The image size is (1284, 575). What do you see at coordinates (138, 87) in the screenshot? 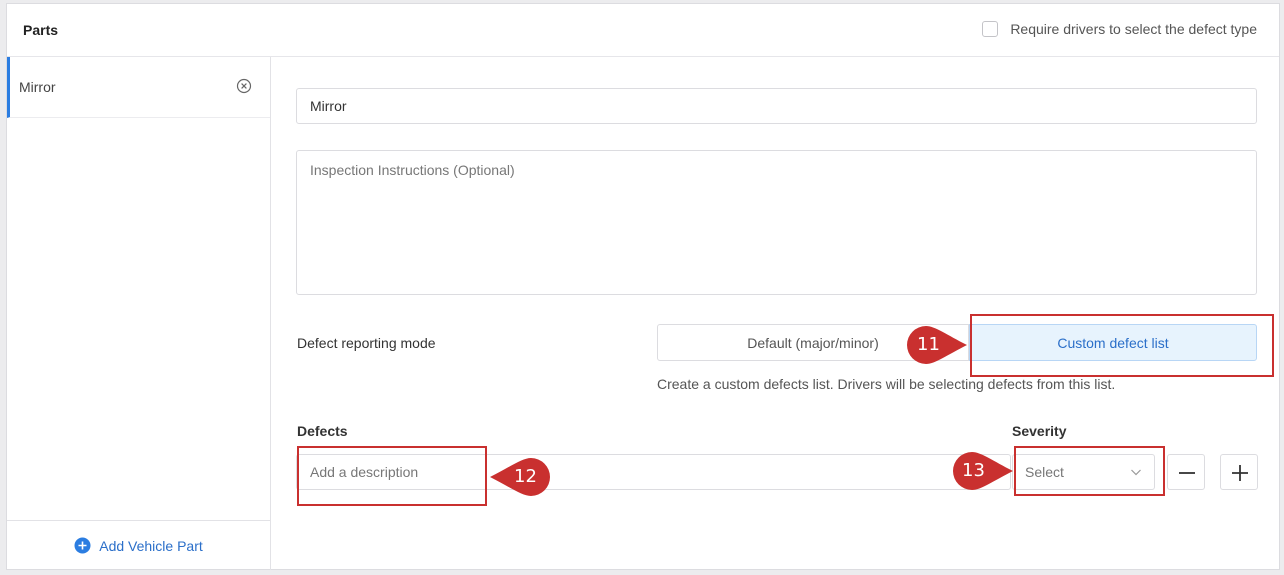
I see `sidebar-item-mirror: Mirror` at bounding box center [138, 87].